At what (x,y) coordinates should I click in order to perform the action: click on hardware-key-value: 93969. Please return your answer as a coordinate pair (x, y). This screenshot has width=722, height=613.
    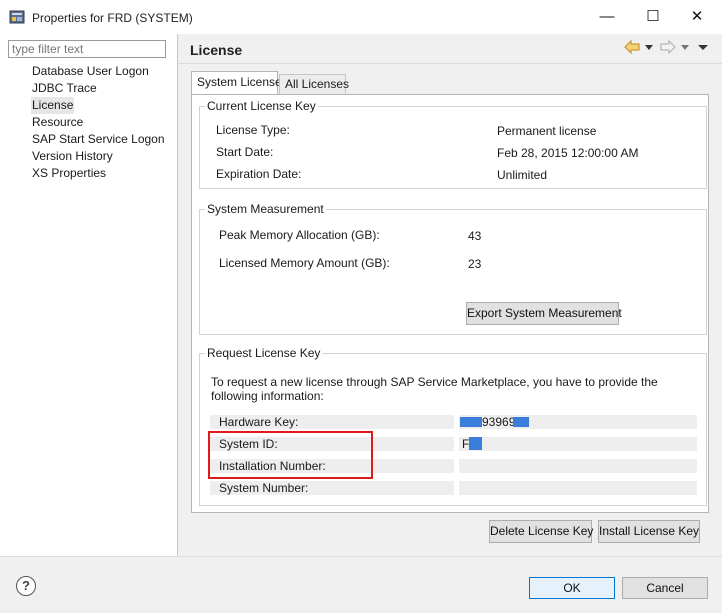
    Looking at the image, I should click on (499, 422).